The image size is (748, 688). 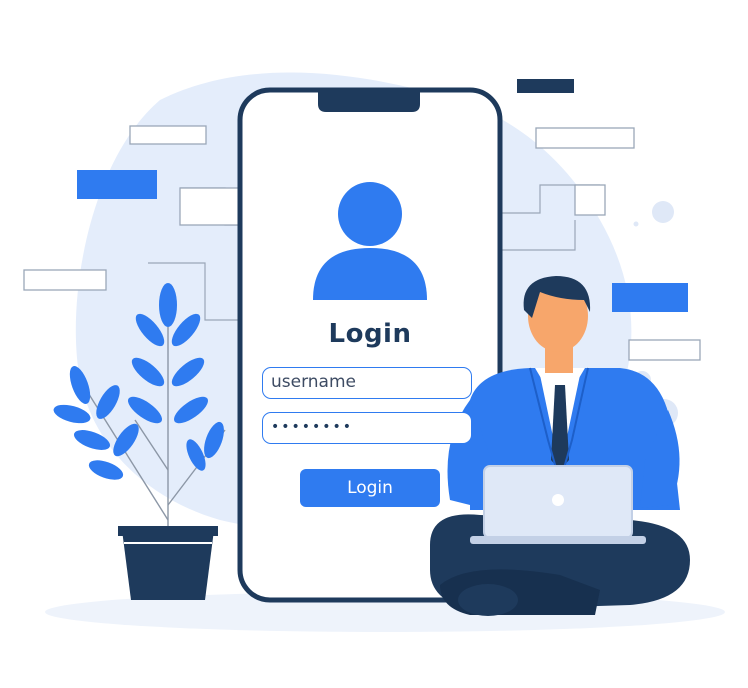 I want to click on login-title: Login, so click(x=370, y=334).